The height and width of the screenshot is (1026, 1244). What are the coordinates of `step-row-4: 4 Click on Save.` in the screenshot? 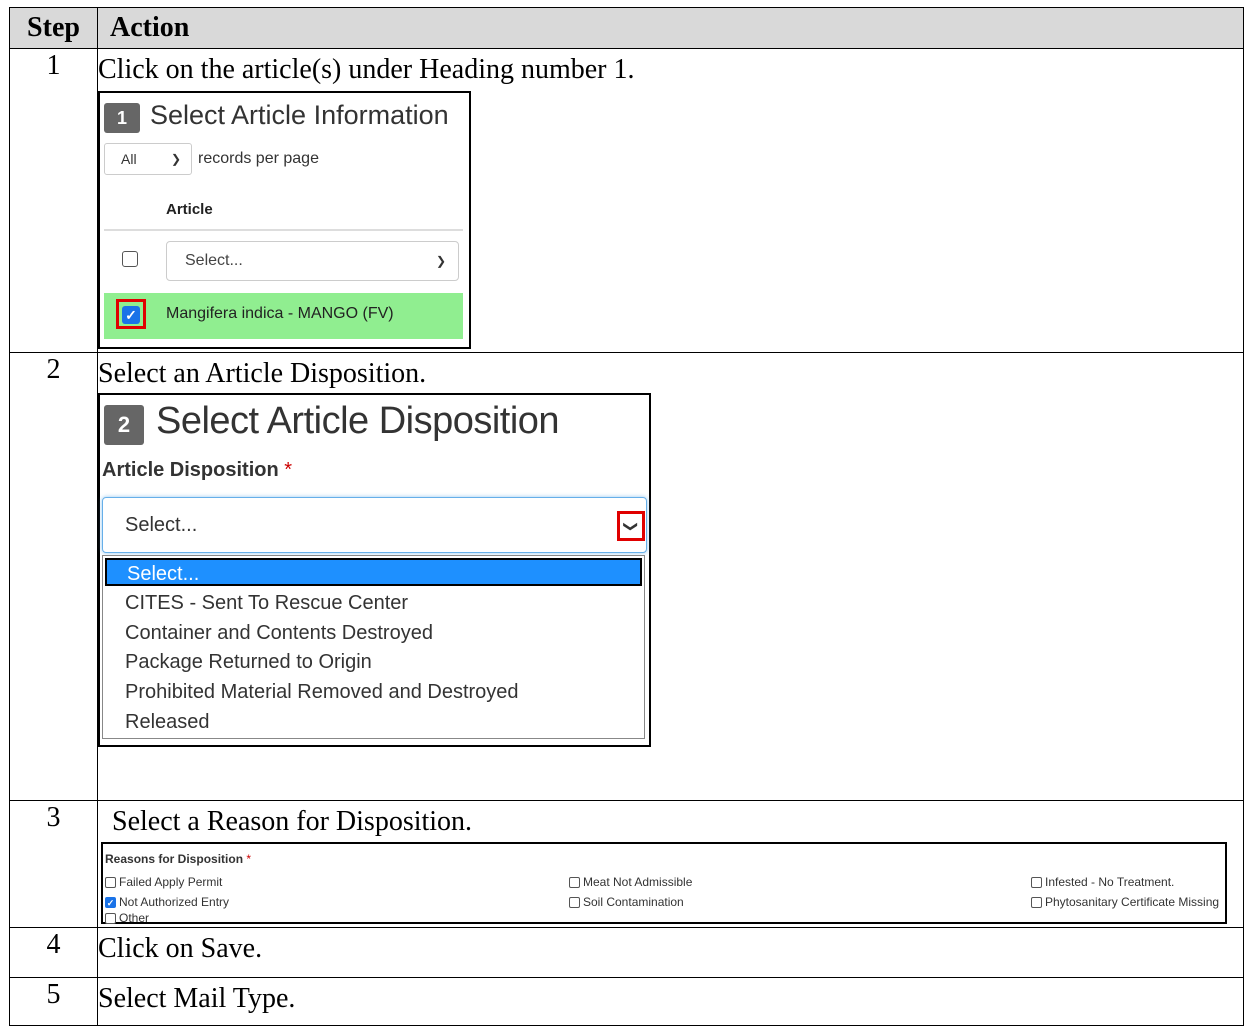 It's located at (626, 952).